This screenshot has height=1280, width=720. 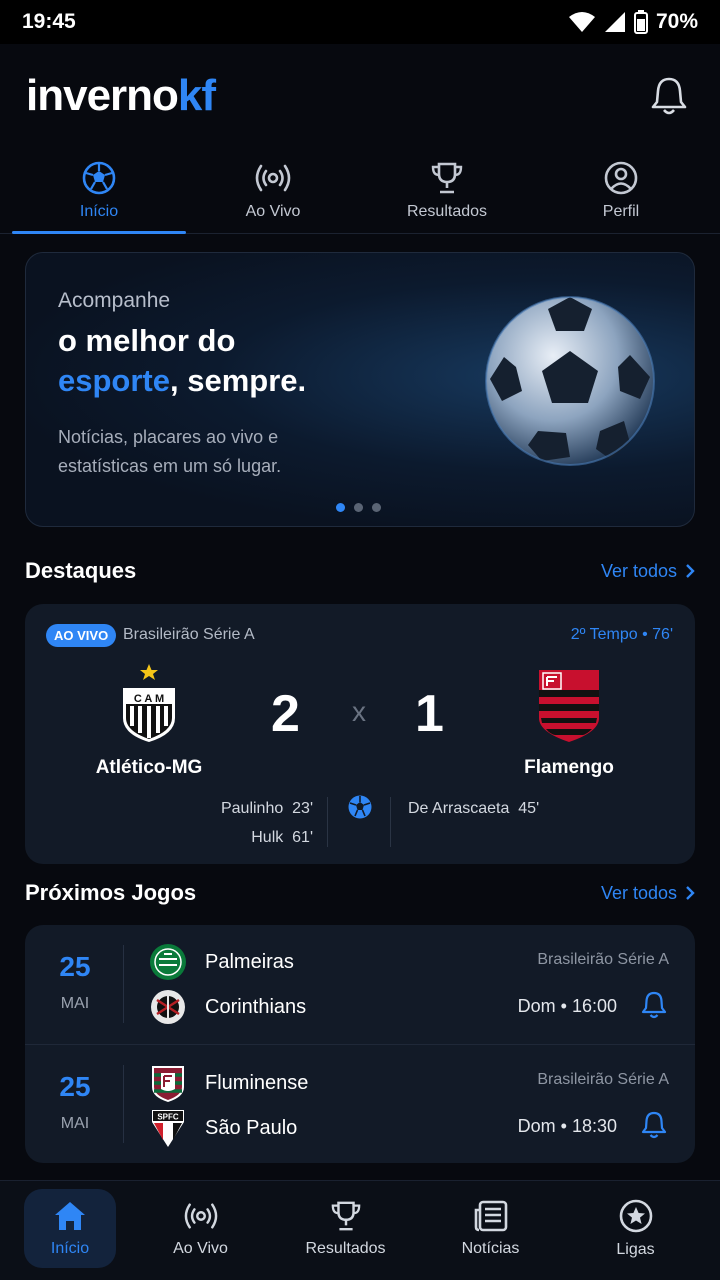 I want to click on fixture-away-team: Corinthians, so click(x=227, y=1007).